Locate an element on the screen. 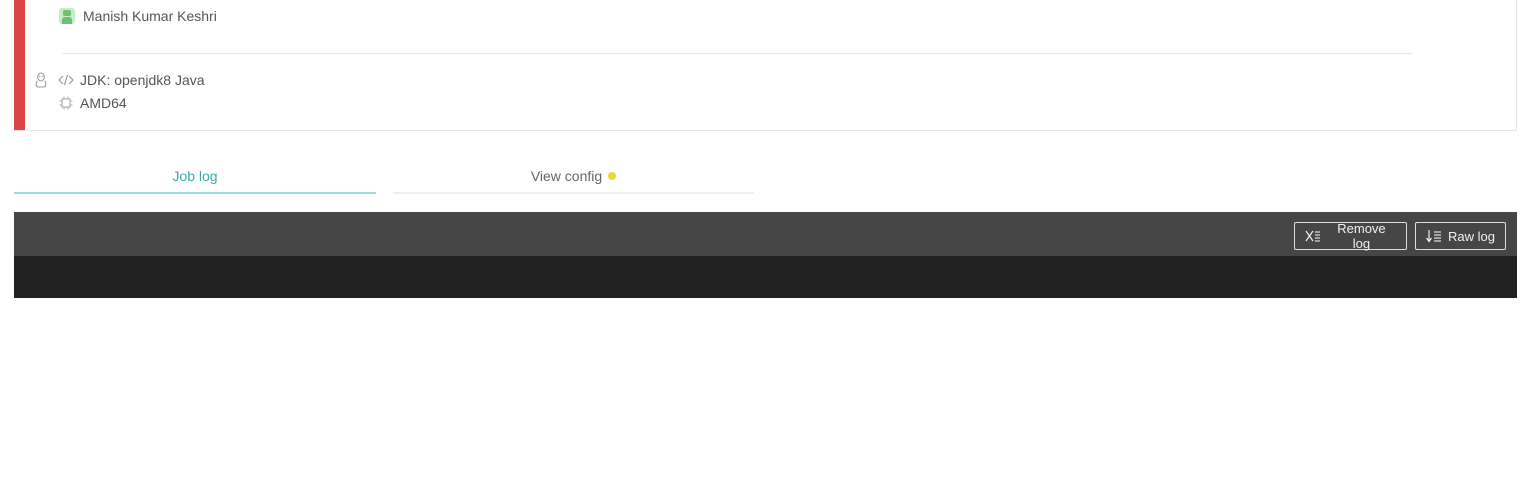 This screenshot has width=1525, height=484. raw-log-button: Raw log is located at coordinates (1460, 236).